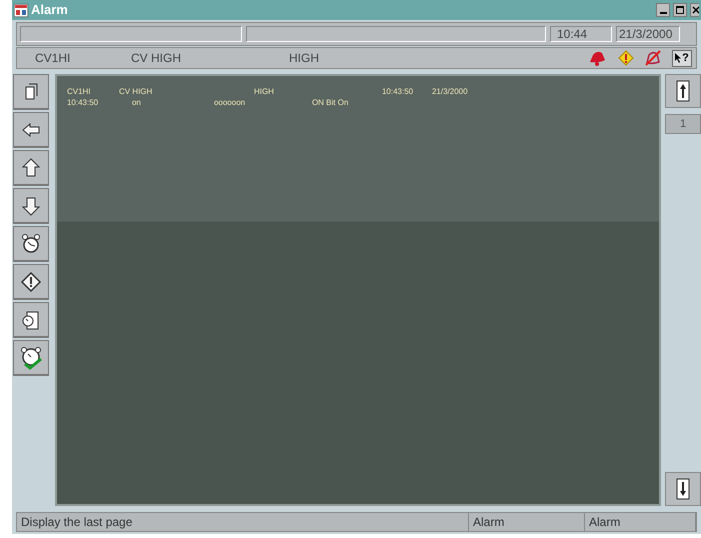 The width and height of the screenshot is (701, 538). Describe the element at coordinates (663, 10) in the screenshot. I see `minimize-button` at that location.